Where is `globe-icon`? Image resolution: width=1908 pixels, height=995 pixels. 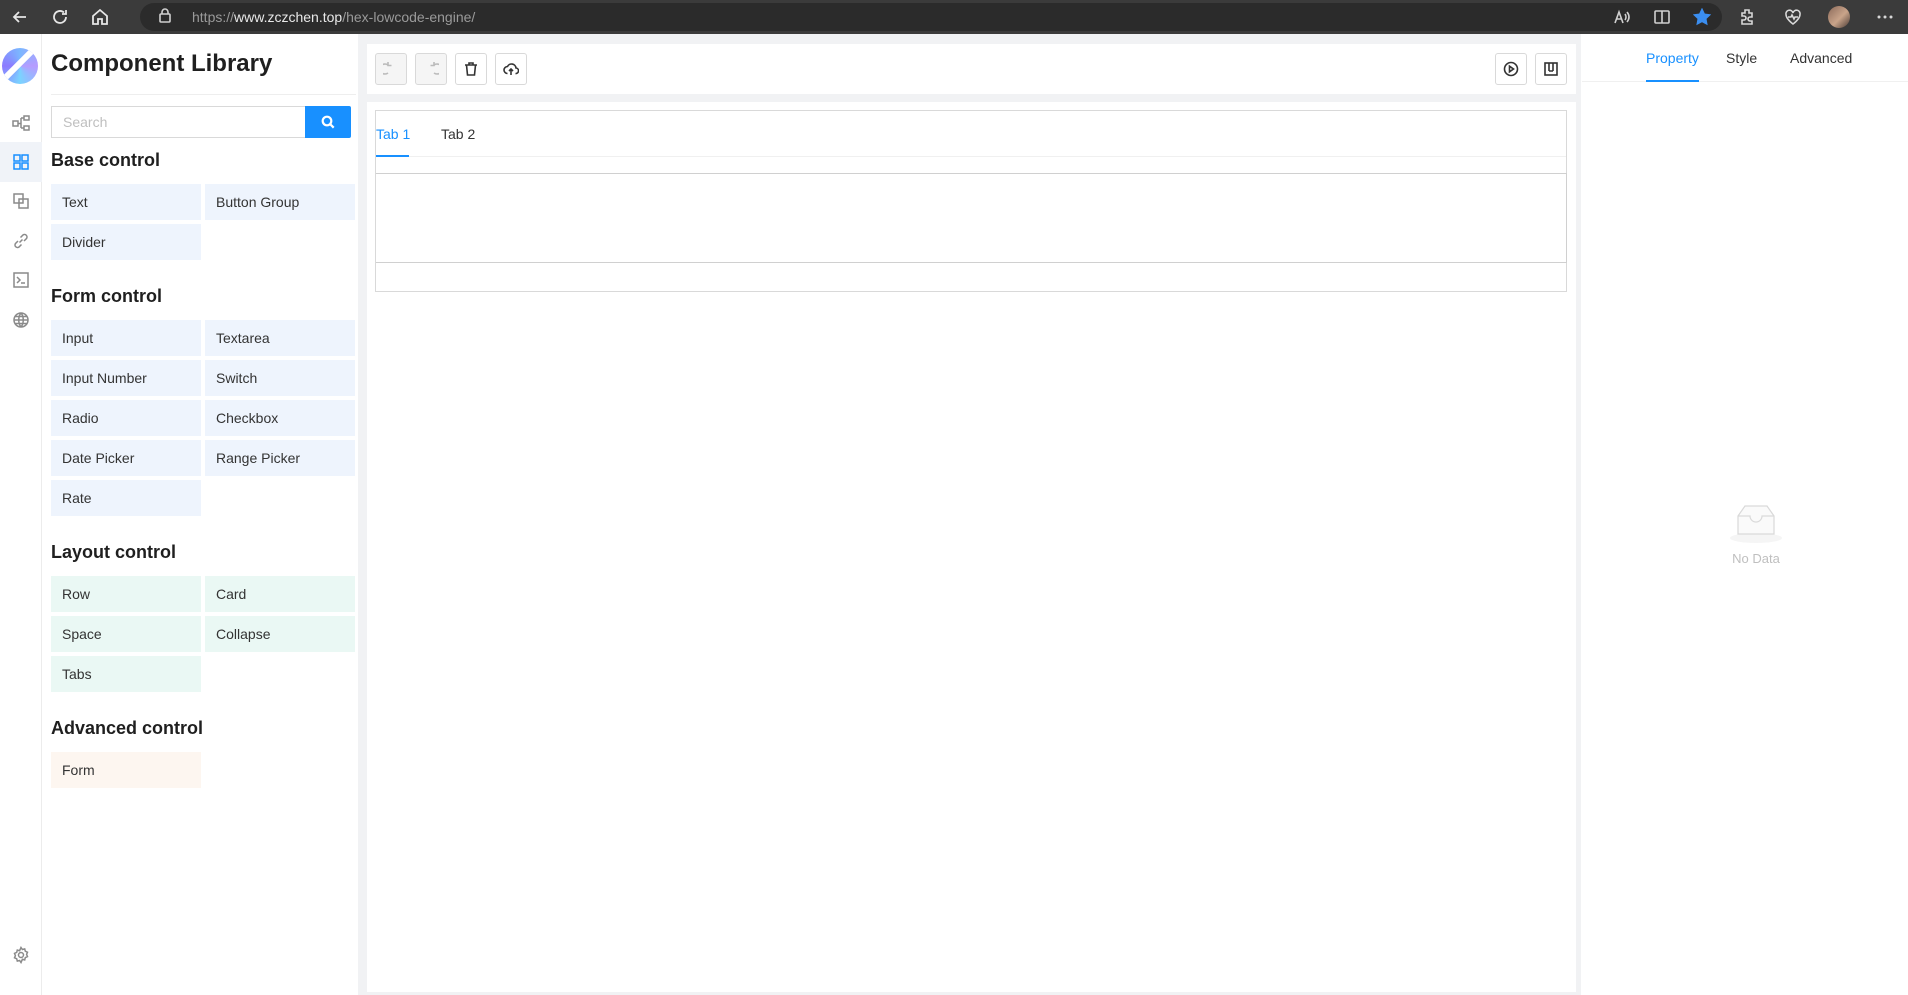
globe-icon is located at coordinates (21, 320).